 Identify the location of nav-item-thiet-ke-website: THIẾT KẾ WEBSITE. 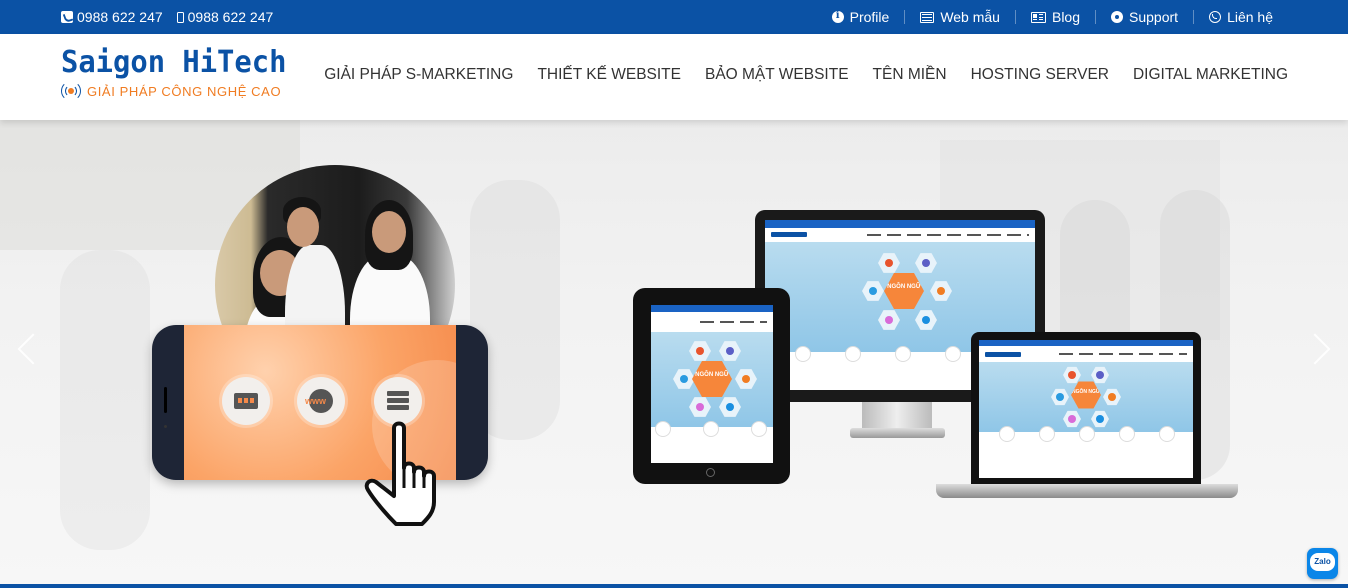
(609, 75).